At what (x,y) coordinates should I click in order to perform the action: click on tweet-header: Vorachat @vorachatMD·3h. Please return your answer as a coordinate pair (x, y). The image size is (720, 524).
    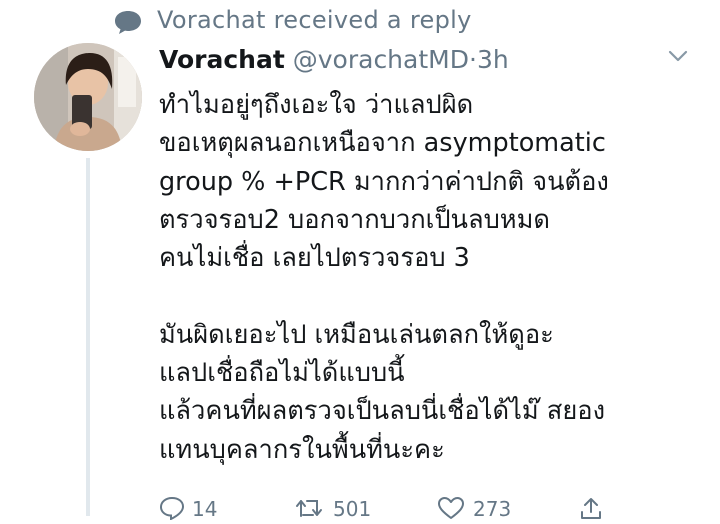
    Looking at the image, I should click on (334, 60).